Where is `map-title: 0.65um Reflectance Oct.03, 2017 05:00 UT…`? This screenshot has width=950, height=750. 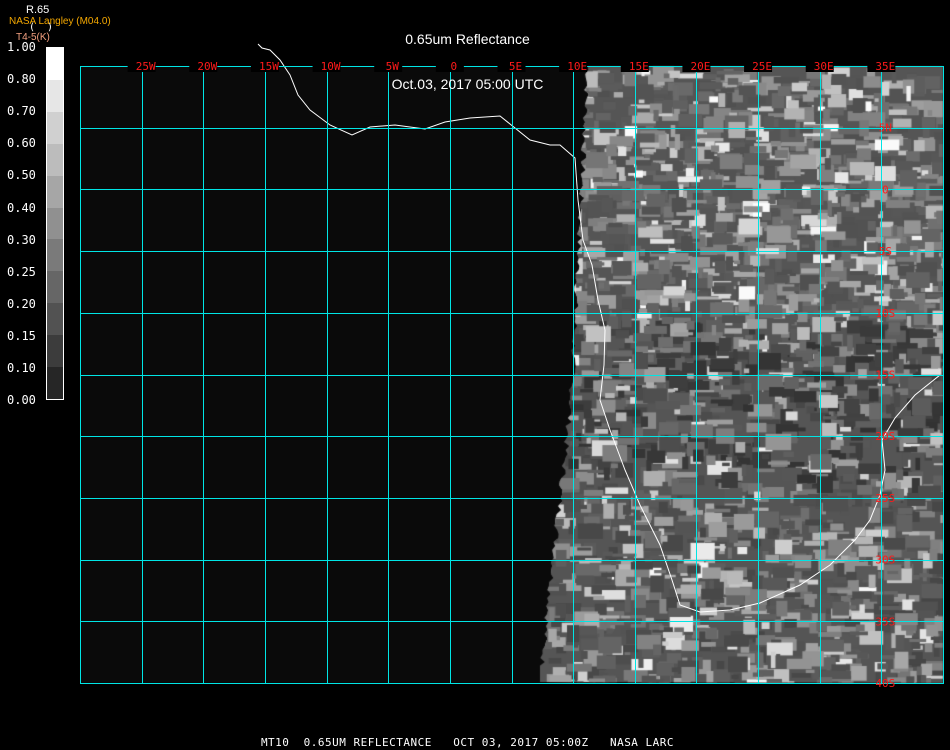
map-title: 0.65um Reflectance Oct.03, 2017 05:00 UT… is located at coordinates (467, 54).